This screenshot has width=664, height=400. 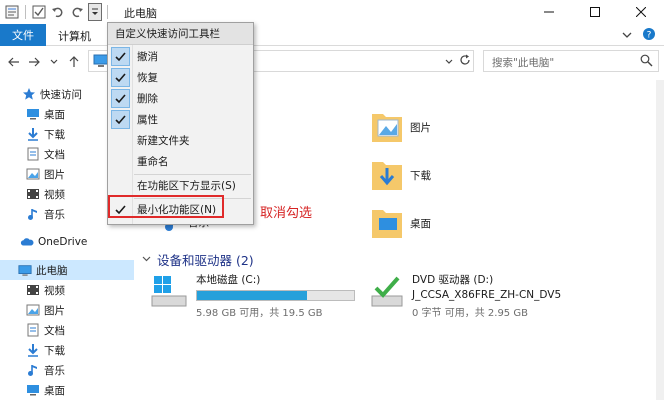 What do you see at coordinates (449, 61) in the screenshot?
I see `address-history-icon` at bounding box center [449, 61].